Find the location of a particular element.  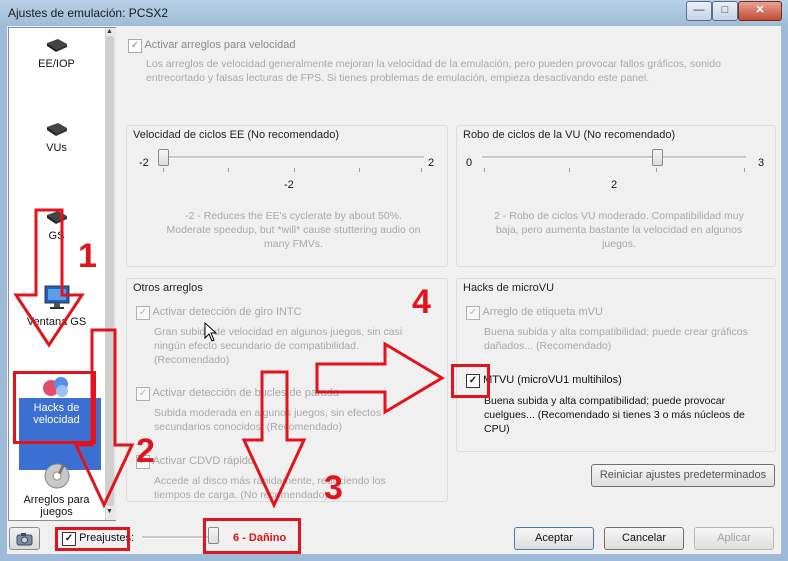

mouse-cursor-icon is located at coordinates (211, 332).